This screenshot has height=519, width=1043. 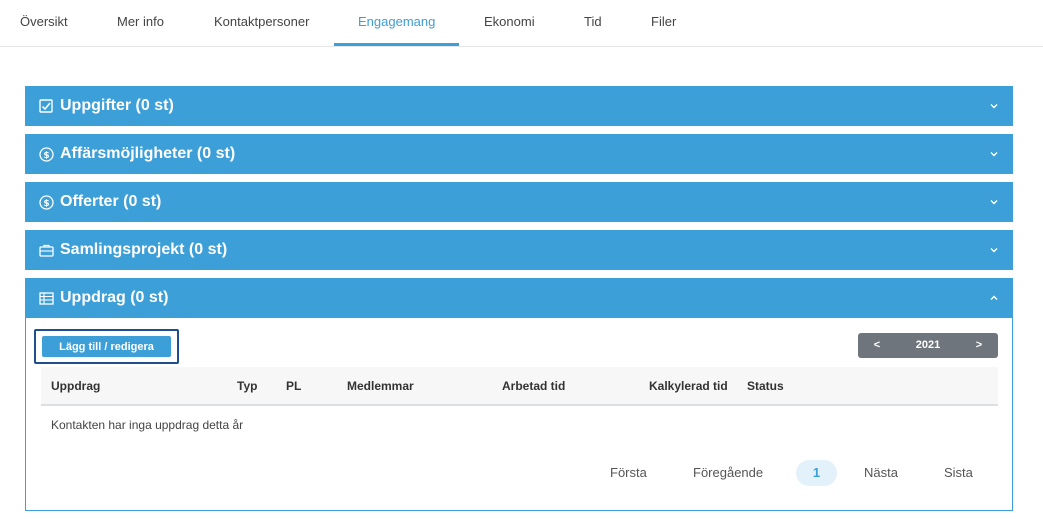 What do you see at coordinates (533, 386) in the screenshot?
I see `column-header-arbetad-tid: Arbetad tid` at bounding box center [533, 386].